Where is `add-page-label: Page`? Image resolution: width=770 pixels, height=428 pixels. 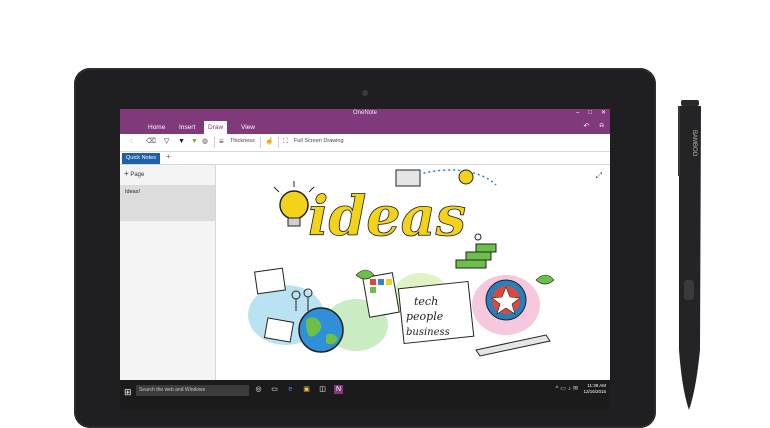 add-page-label: Page is located at coordinates (137, 175).